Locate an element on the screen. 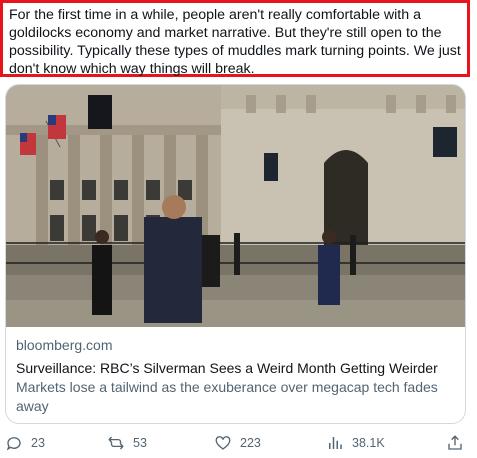 This screenshot has height=458, width=477. card-domain: bloomberg.com is located at coordinates (64, 345).